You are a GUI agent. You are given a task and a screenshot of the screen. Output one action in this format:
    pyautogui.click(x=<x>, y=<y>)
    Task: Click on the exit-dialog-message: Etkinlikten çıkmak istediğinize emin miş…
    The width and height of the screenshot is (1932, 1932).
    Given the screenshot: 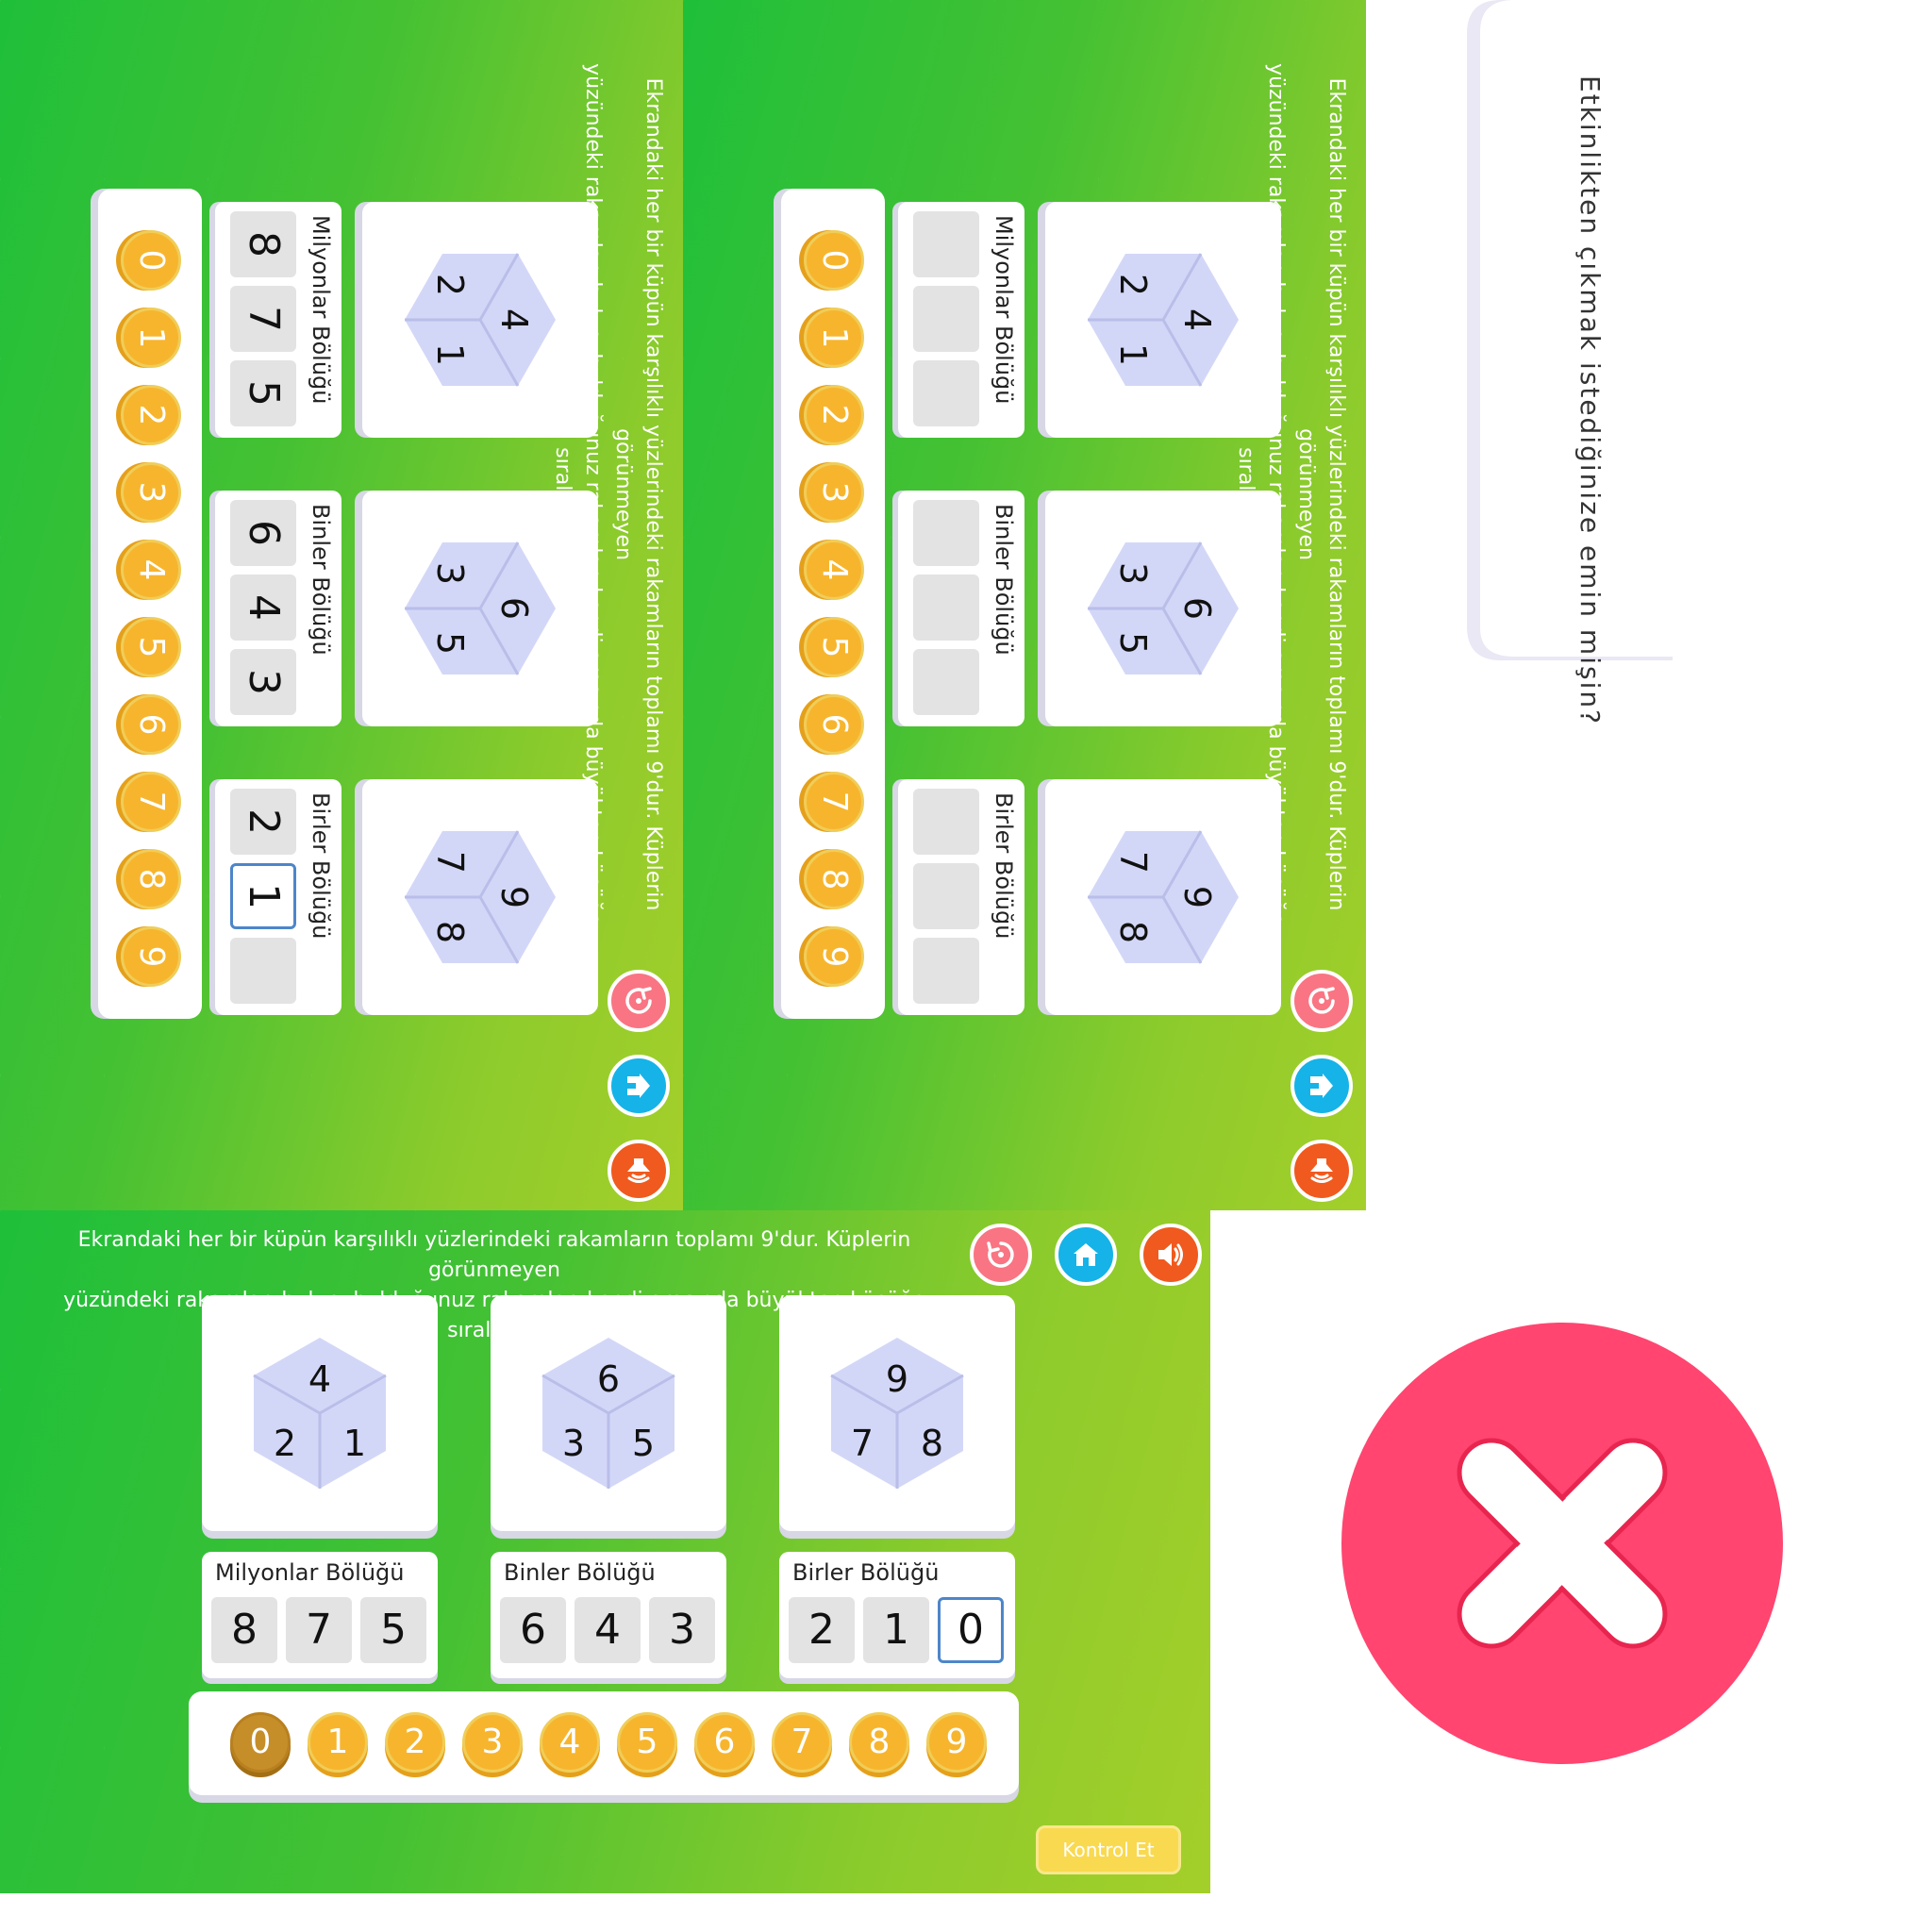 What is the action you would take?
    pyautogui.click(x=1590, y=400)
    